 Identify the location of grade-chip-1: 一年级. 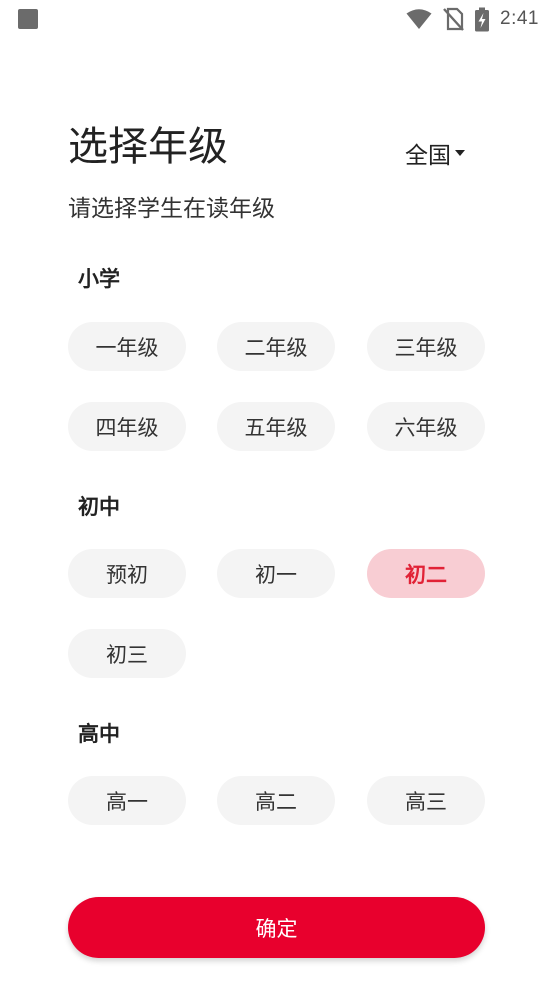
(127, 346).